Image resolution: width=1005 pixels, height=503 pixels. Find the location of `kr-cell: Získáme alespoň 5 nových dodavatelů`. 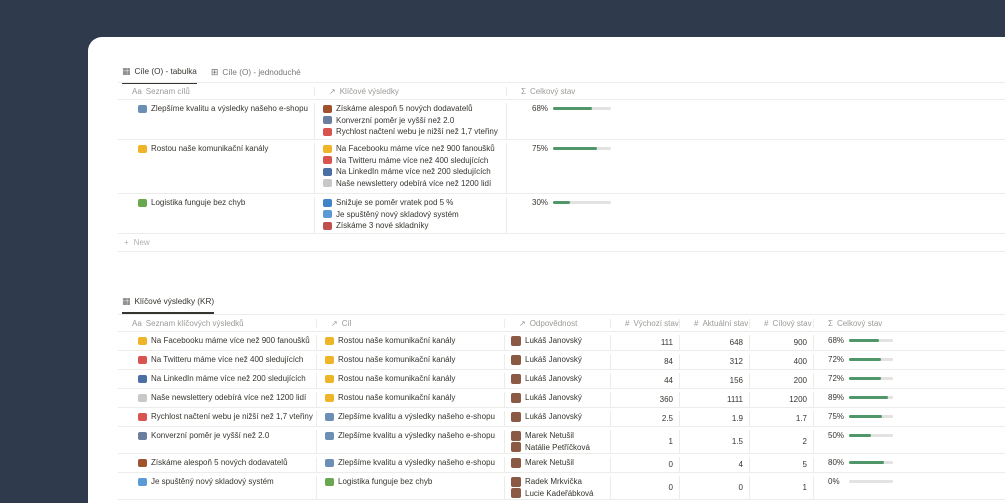

kr-cell: Získáme alespoň 5 nových dodavatelů is located at coordinates (217, 464).